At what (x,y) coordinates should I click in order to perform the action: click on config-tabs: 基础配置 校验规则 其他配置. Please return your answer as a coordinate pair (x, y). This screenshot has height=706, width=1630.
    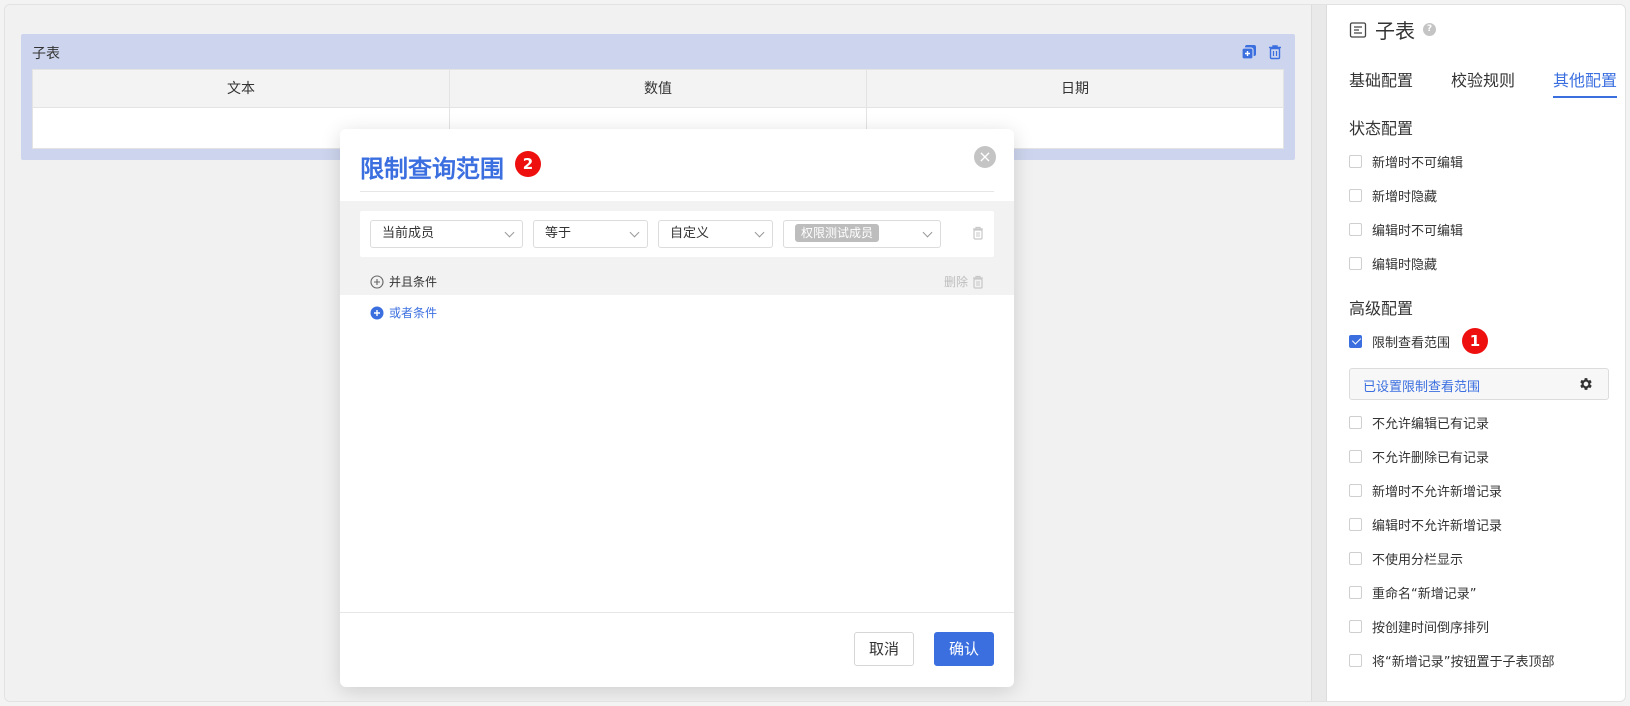
    Looking at the image, I should click on (1483, 82).